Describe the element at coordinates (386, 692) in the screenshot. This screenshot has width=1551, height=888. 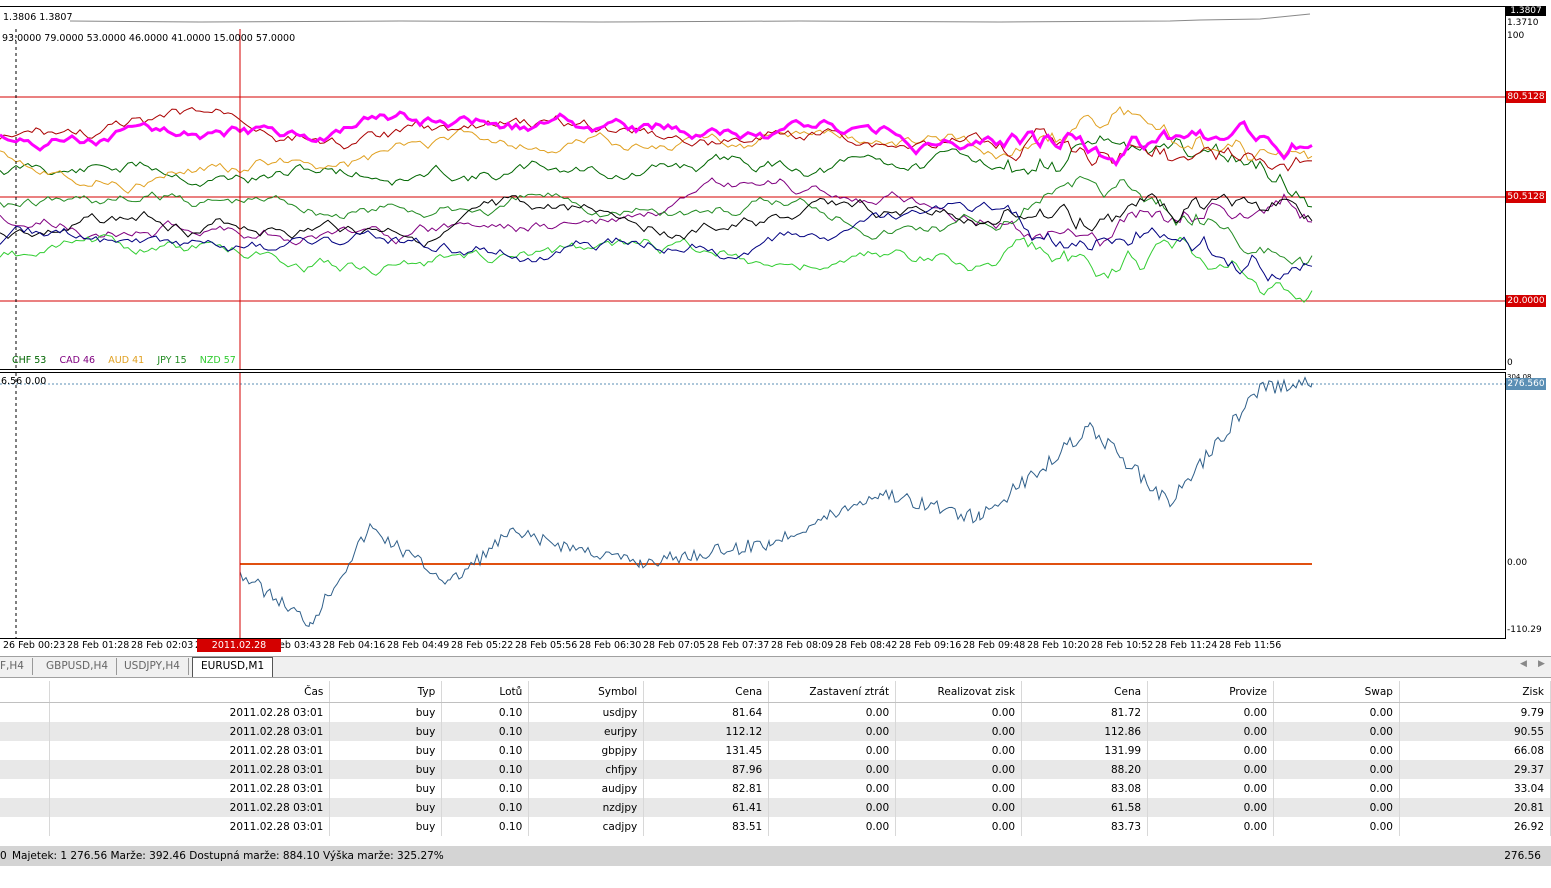
I see `column-header-type: Typ` at that location.